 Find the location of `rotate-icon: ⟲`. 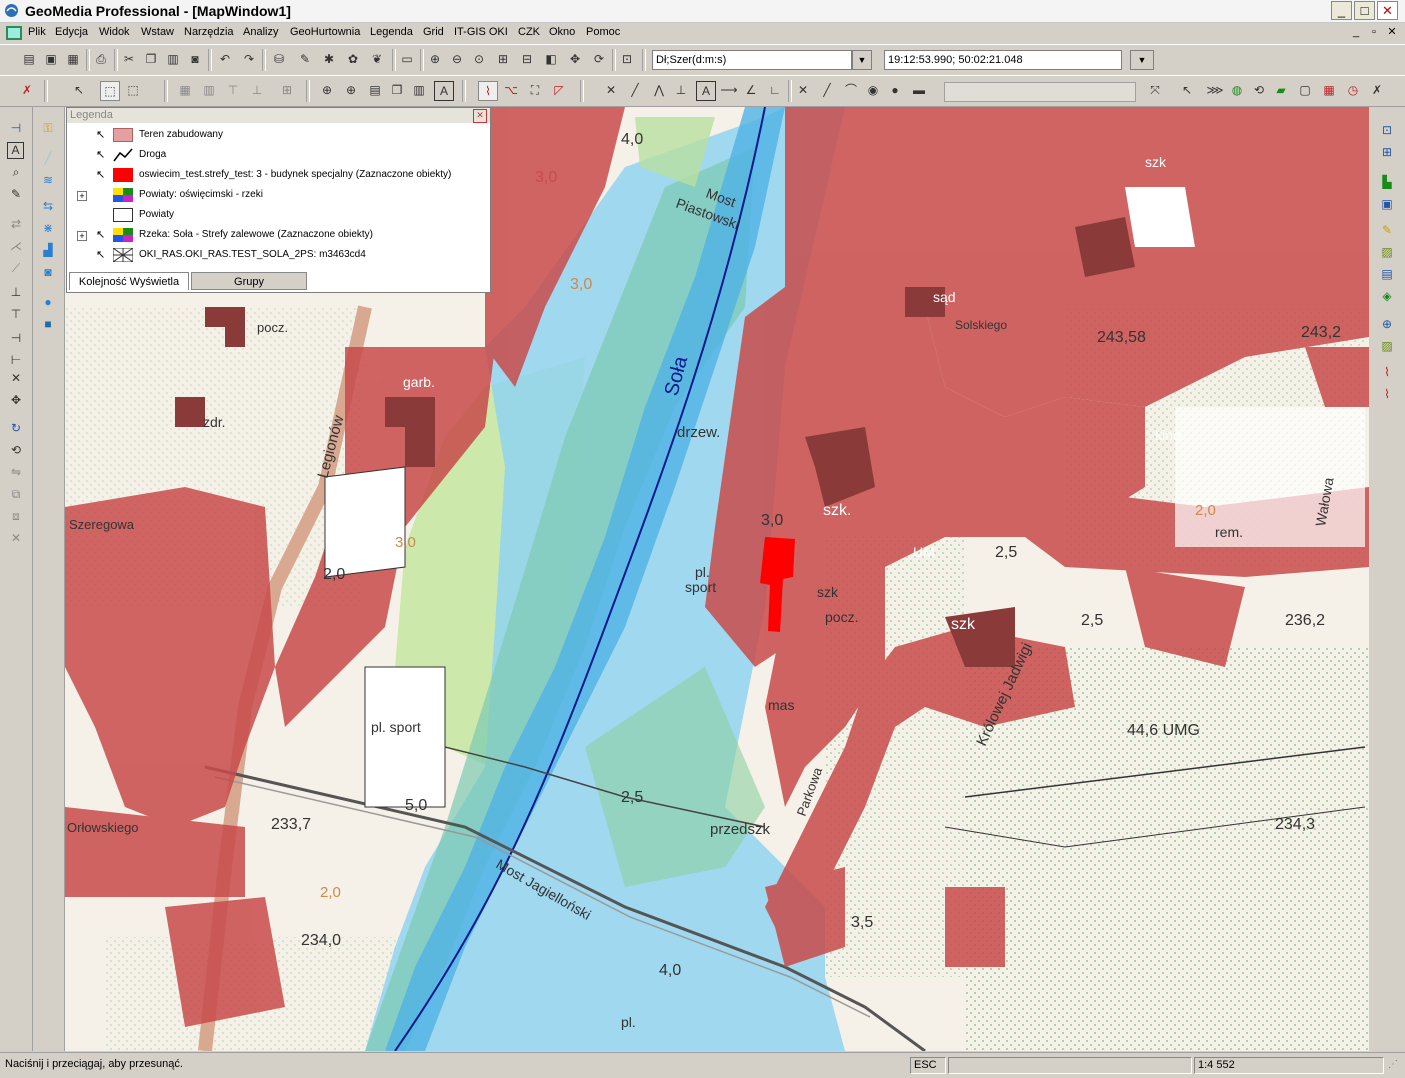

rotate-icon: ⟲ is located at coordinates (1259, 90).